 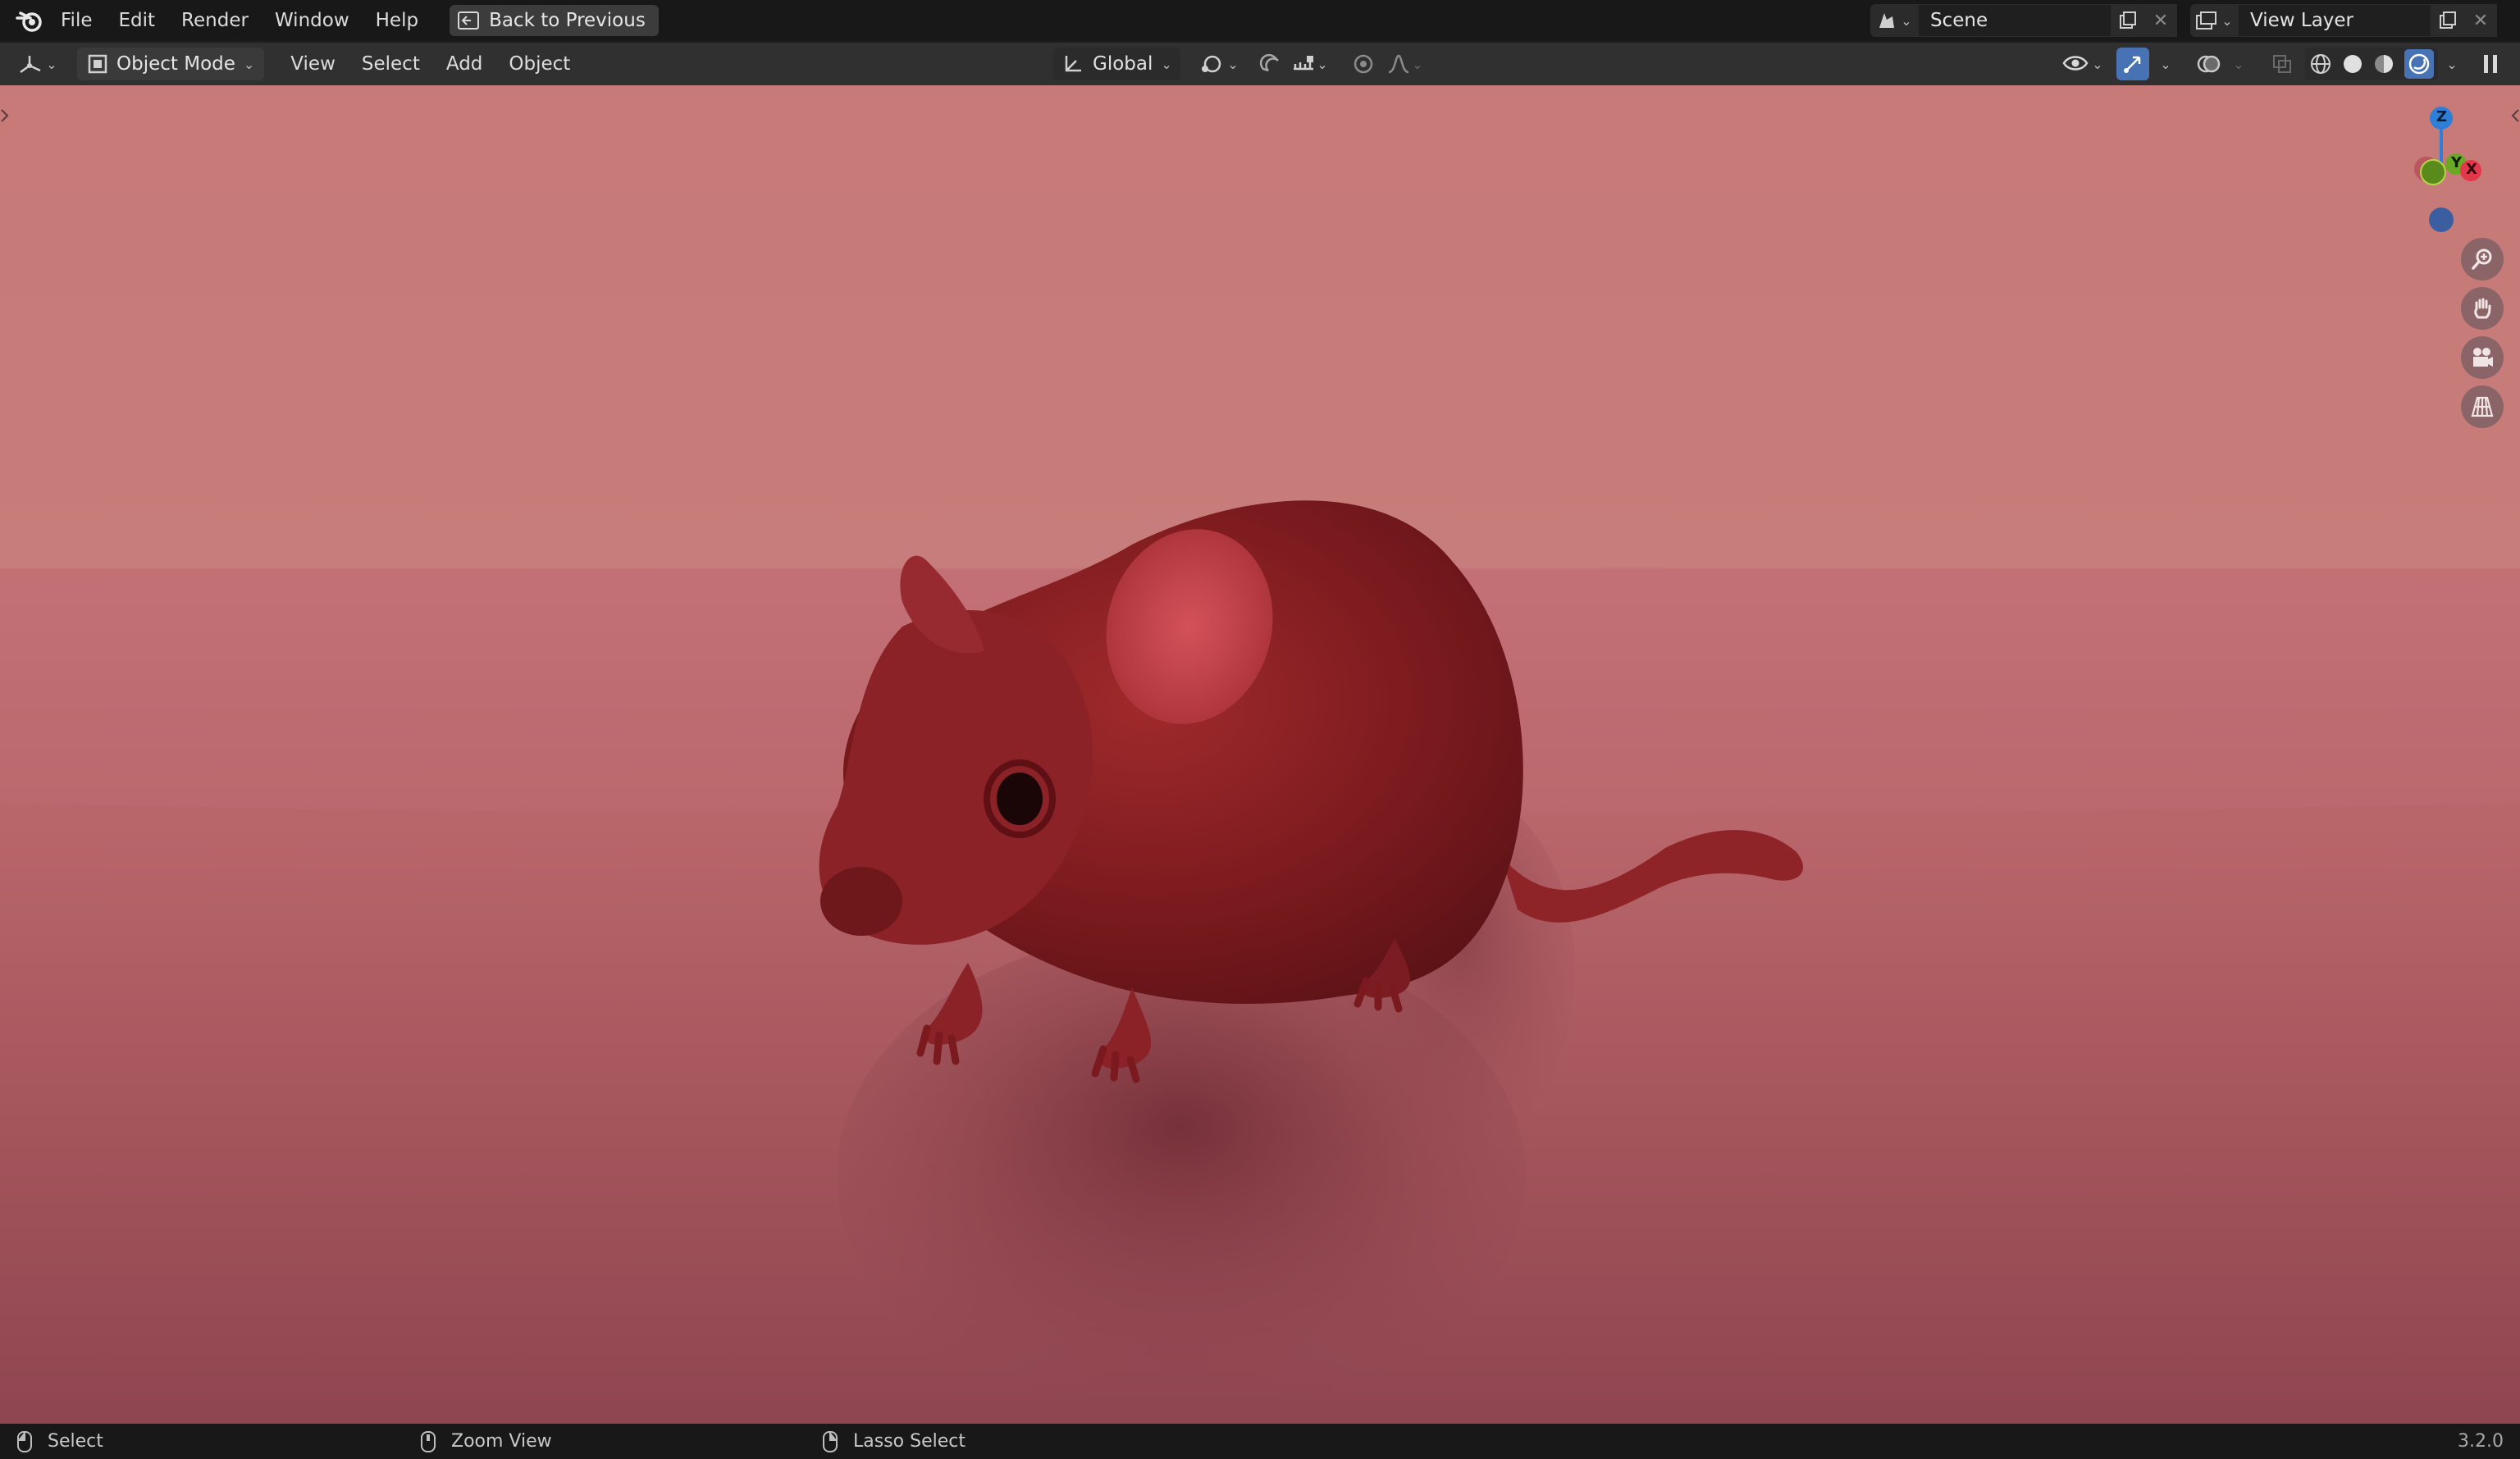 I want to click on gizmo-x-label: X, so click(x=2472, y=169).